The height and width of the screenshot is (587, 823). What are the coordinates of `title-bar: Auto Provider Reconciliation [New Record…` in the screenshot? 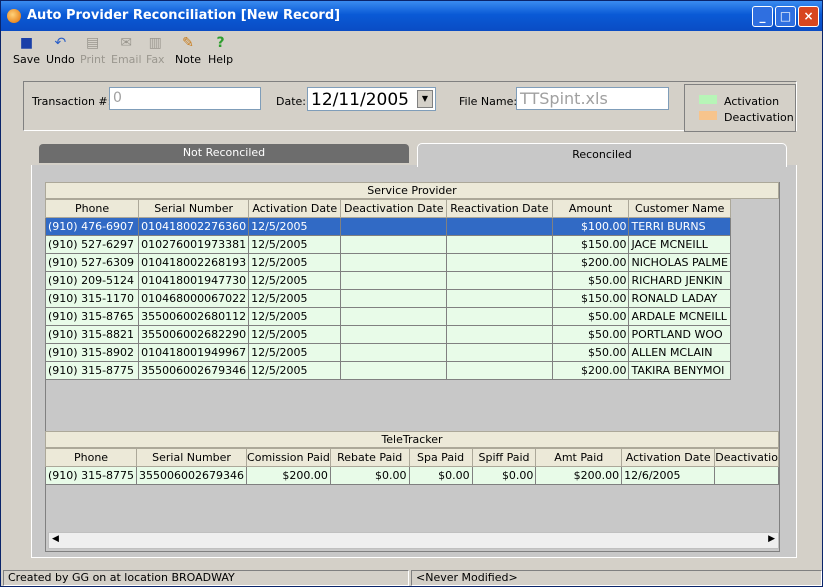 It's located at (411, 16).